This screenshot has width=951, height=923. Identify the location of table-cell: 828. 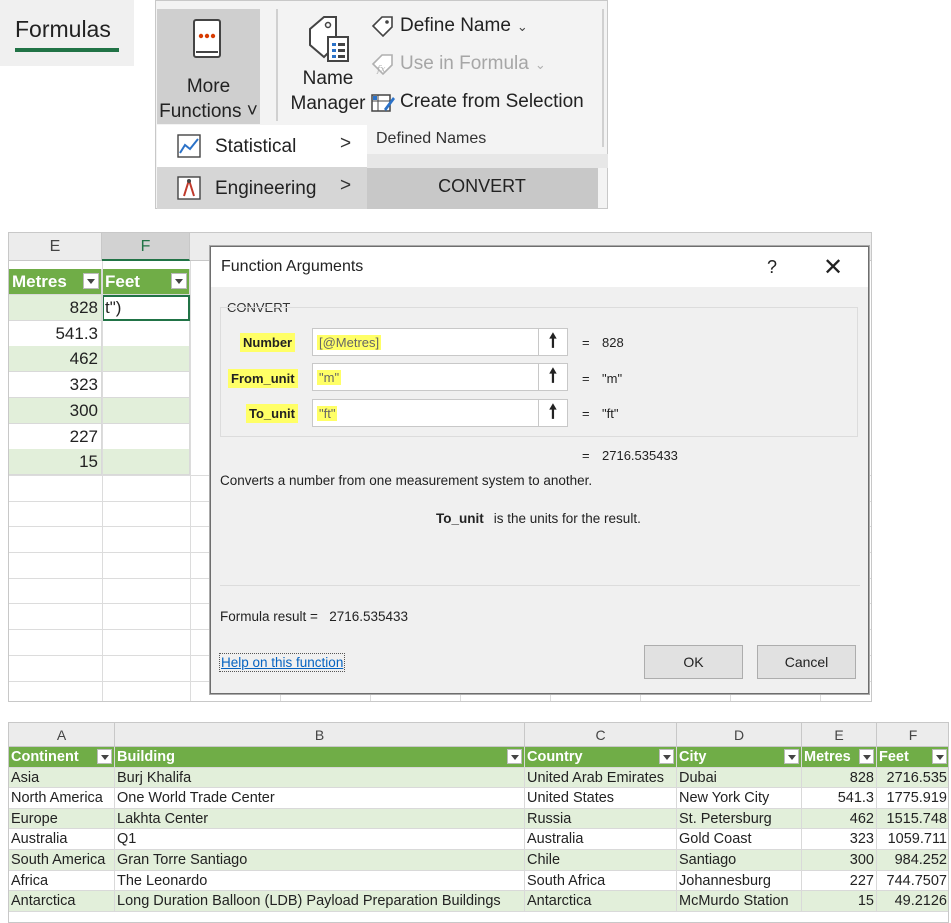
(839, 778).